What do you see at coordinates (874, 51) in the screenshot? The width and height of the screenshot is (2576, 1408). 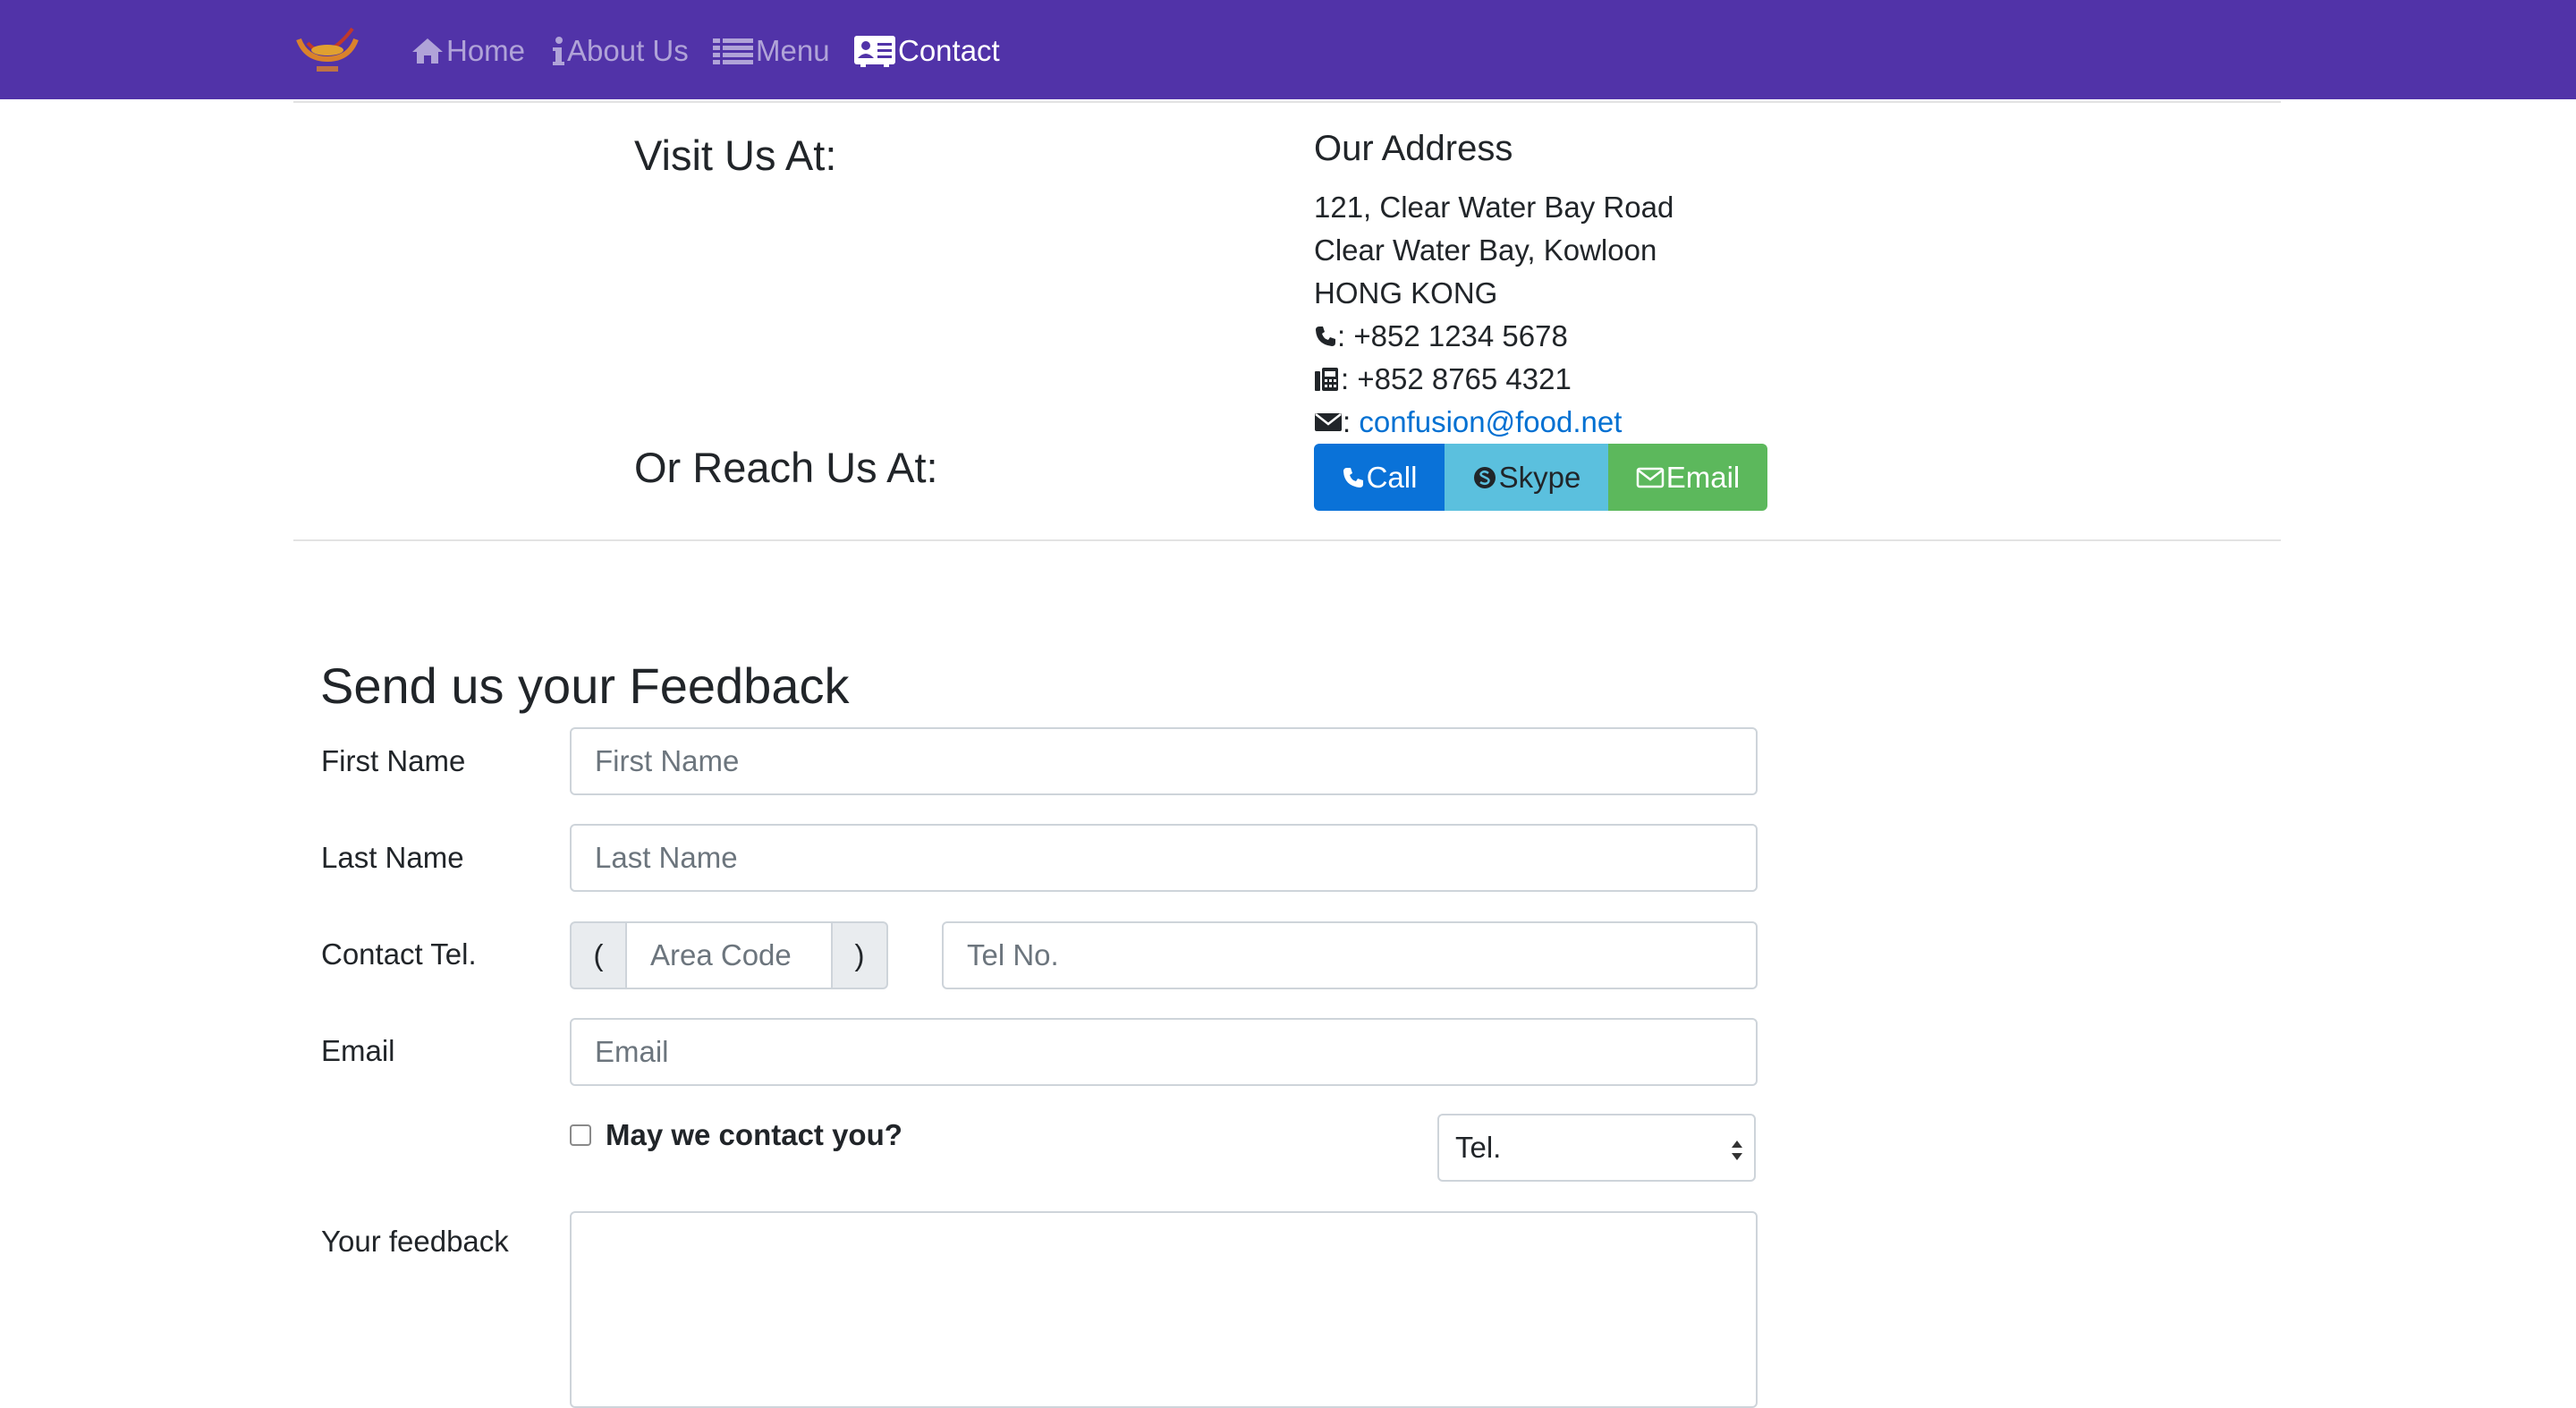 I see `address-card-icon` at bounding box center [874, 51].